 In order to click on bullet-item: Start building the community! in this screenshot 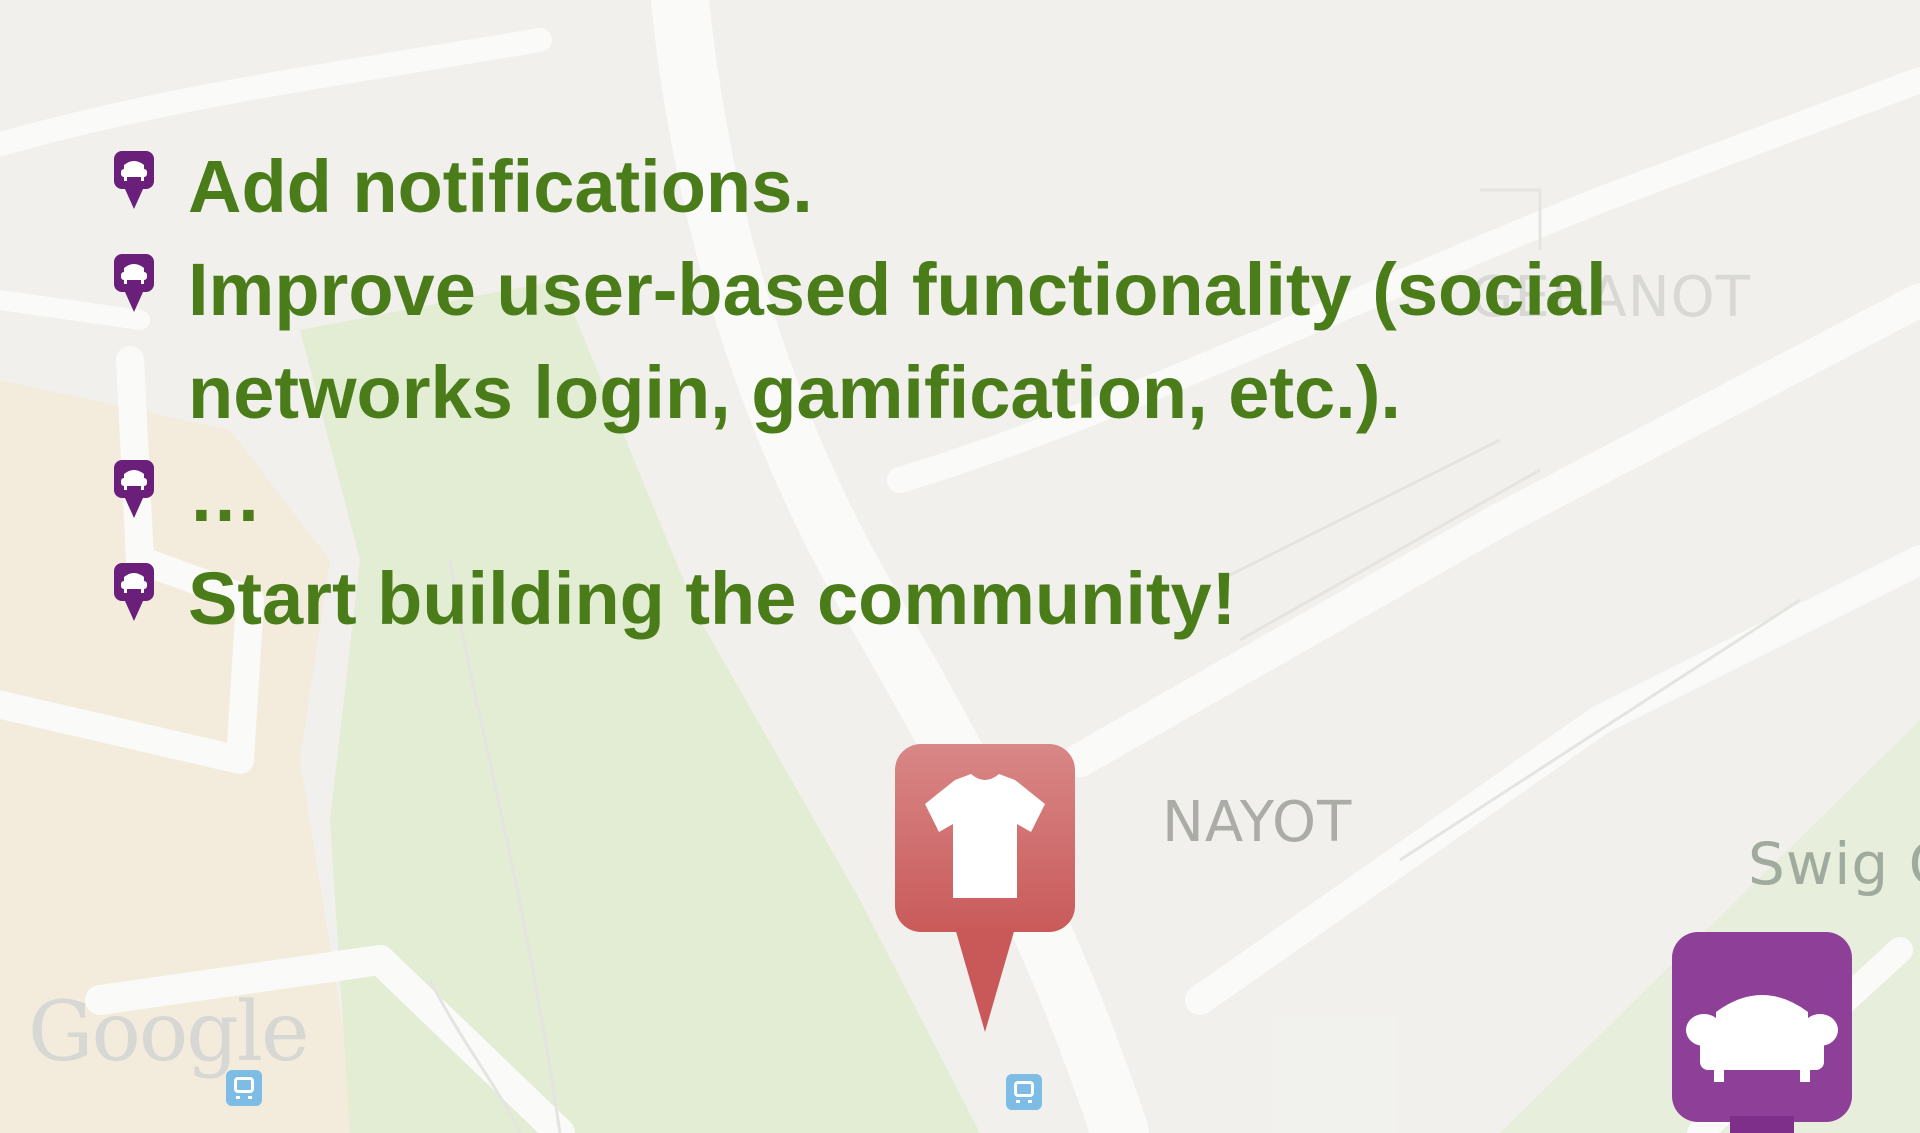, I will do `click(910, 598)`.